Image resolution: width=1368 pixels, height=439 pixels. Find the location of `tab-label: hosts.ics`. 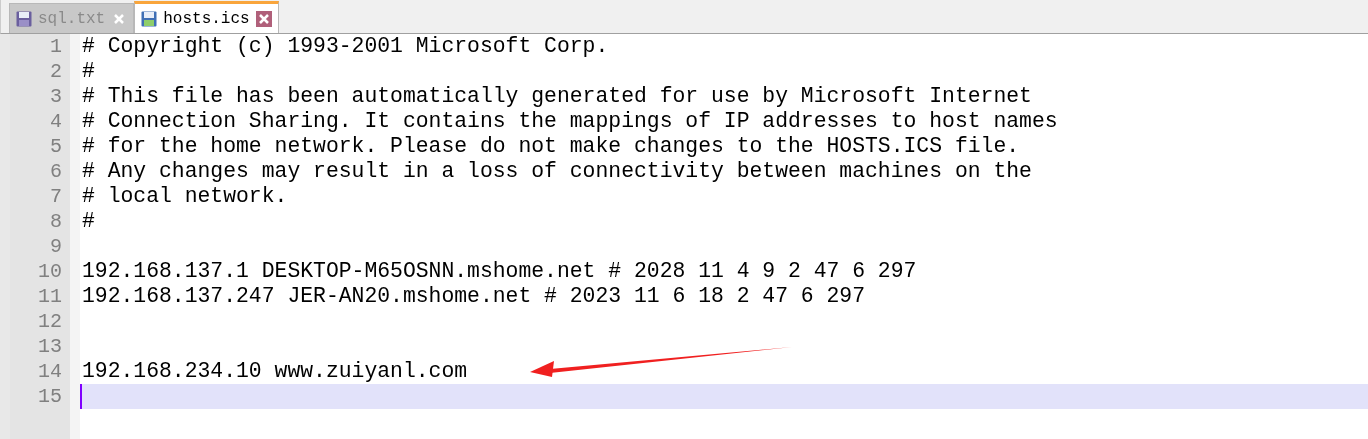

tab-label: hosts.ics is located at coordinates (206, 18).